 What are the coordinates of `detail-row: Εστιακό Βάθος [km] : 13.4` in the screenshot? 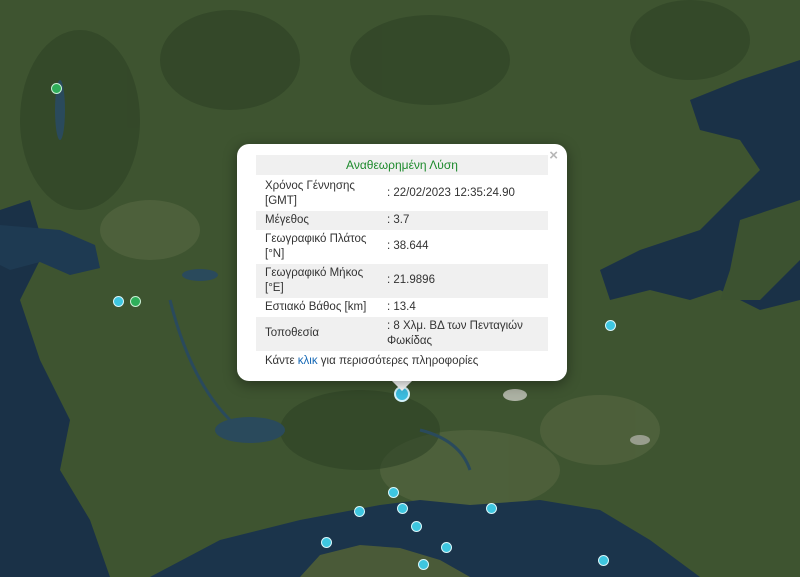 It's located at (402, 307).